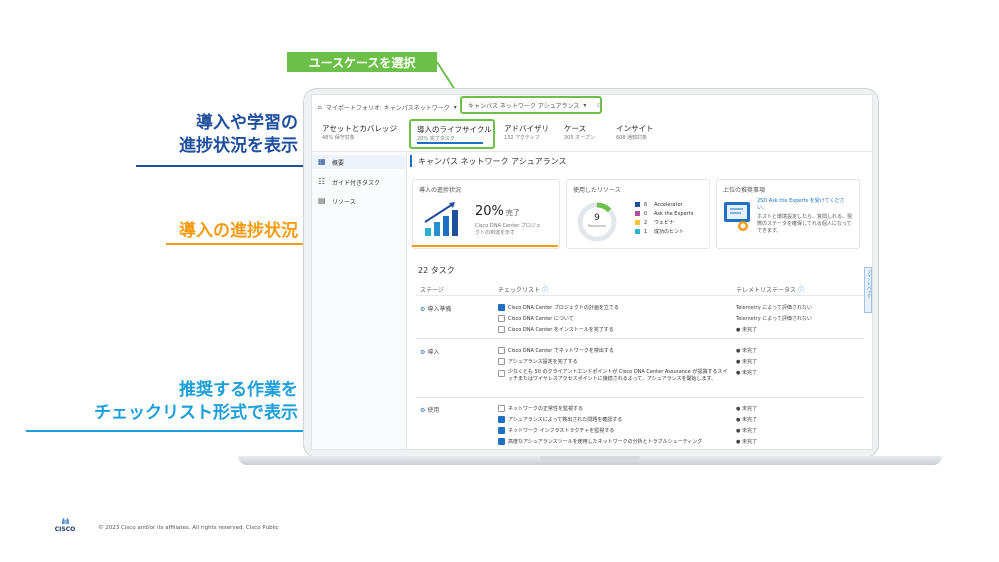 The width and height of the screenshot is (999, 562). What do you see at coordinates (322, 200) in the screenshot?
I see `resources-icon: ▤` at bounding box center [322, 200].